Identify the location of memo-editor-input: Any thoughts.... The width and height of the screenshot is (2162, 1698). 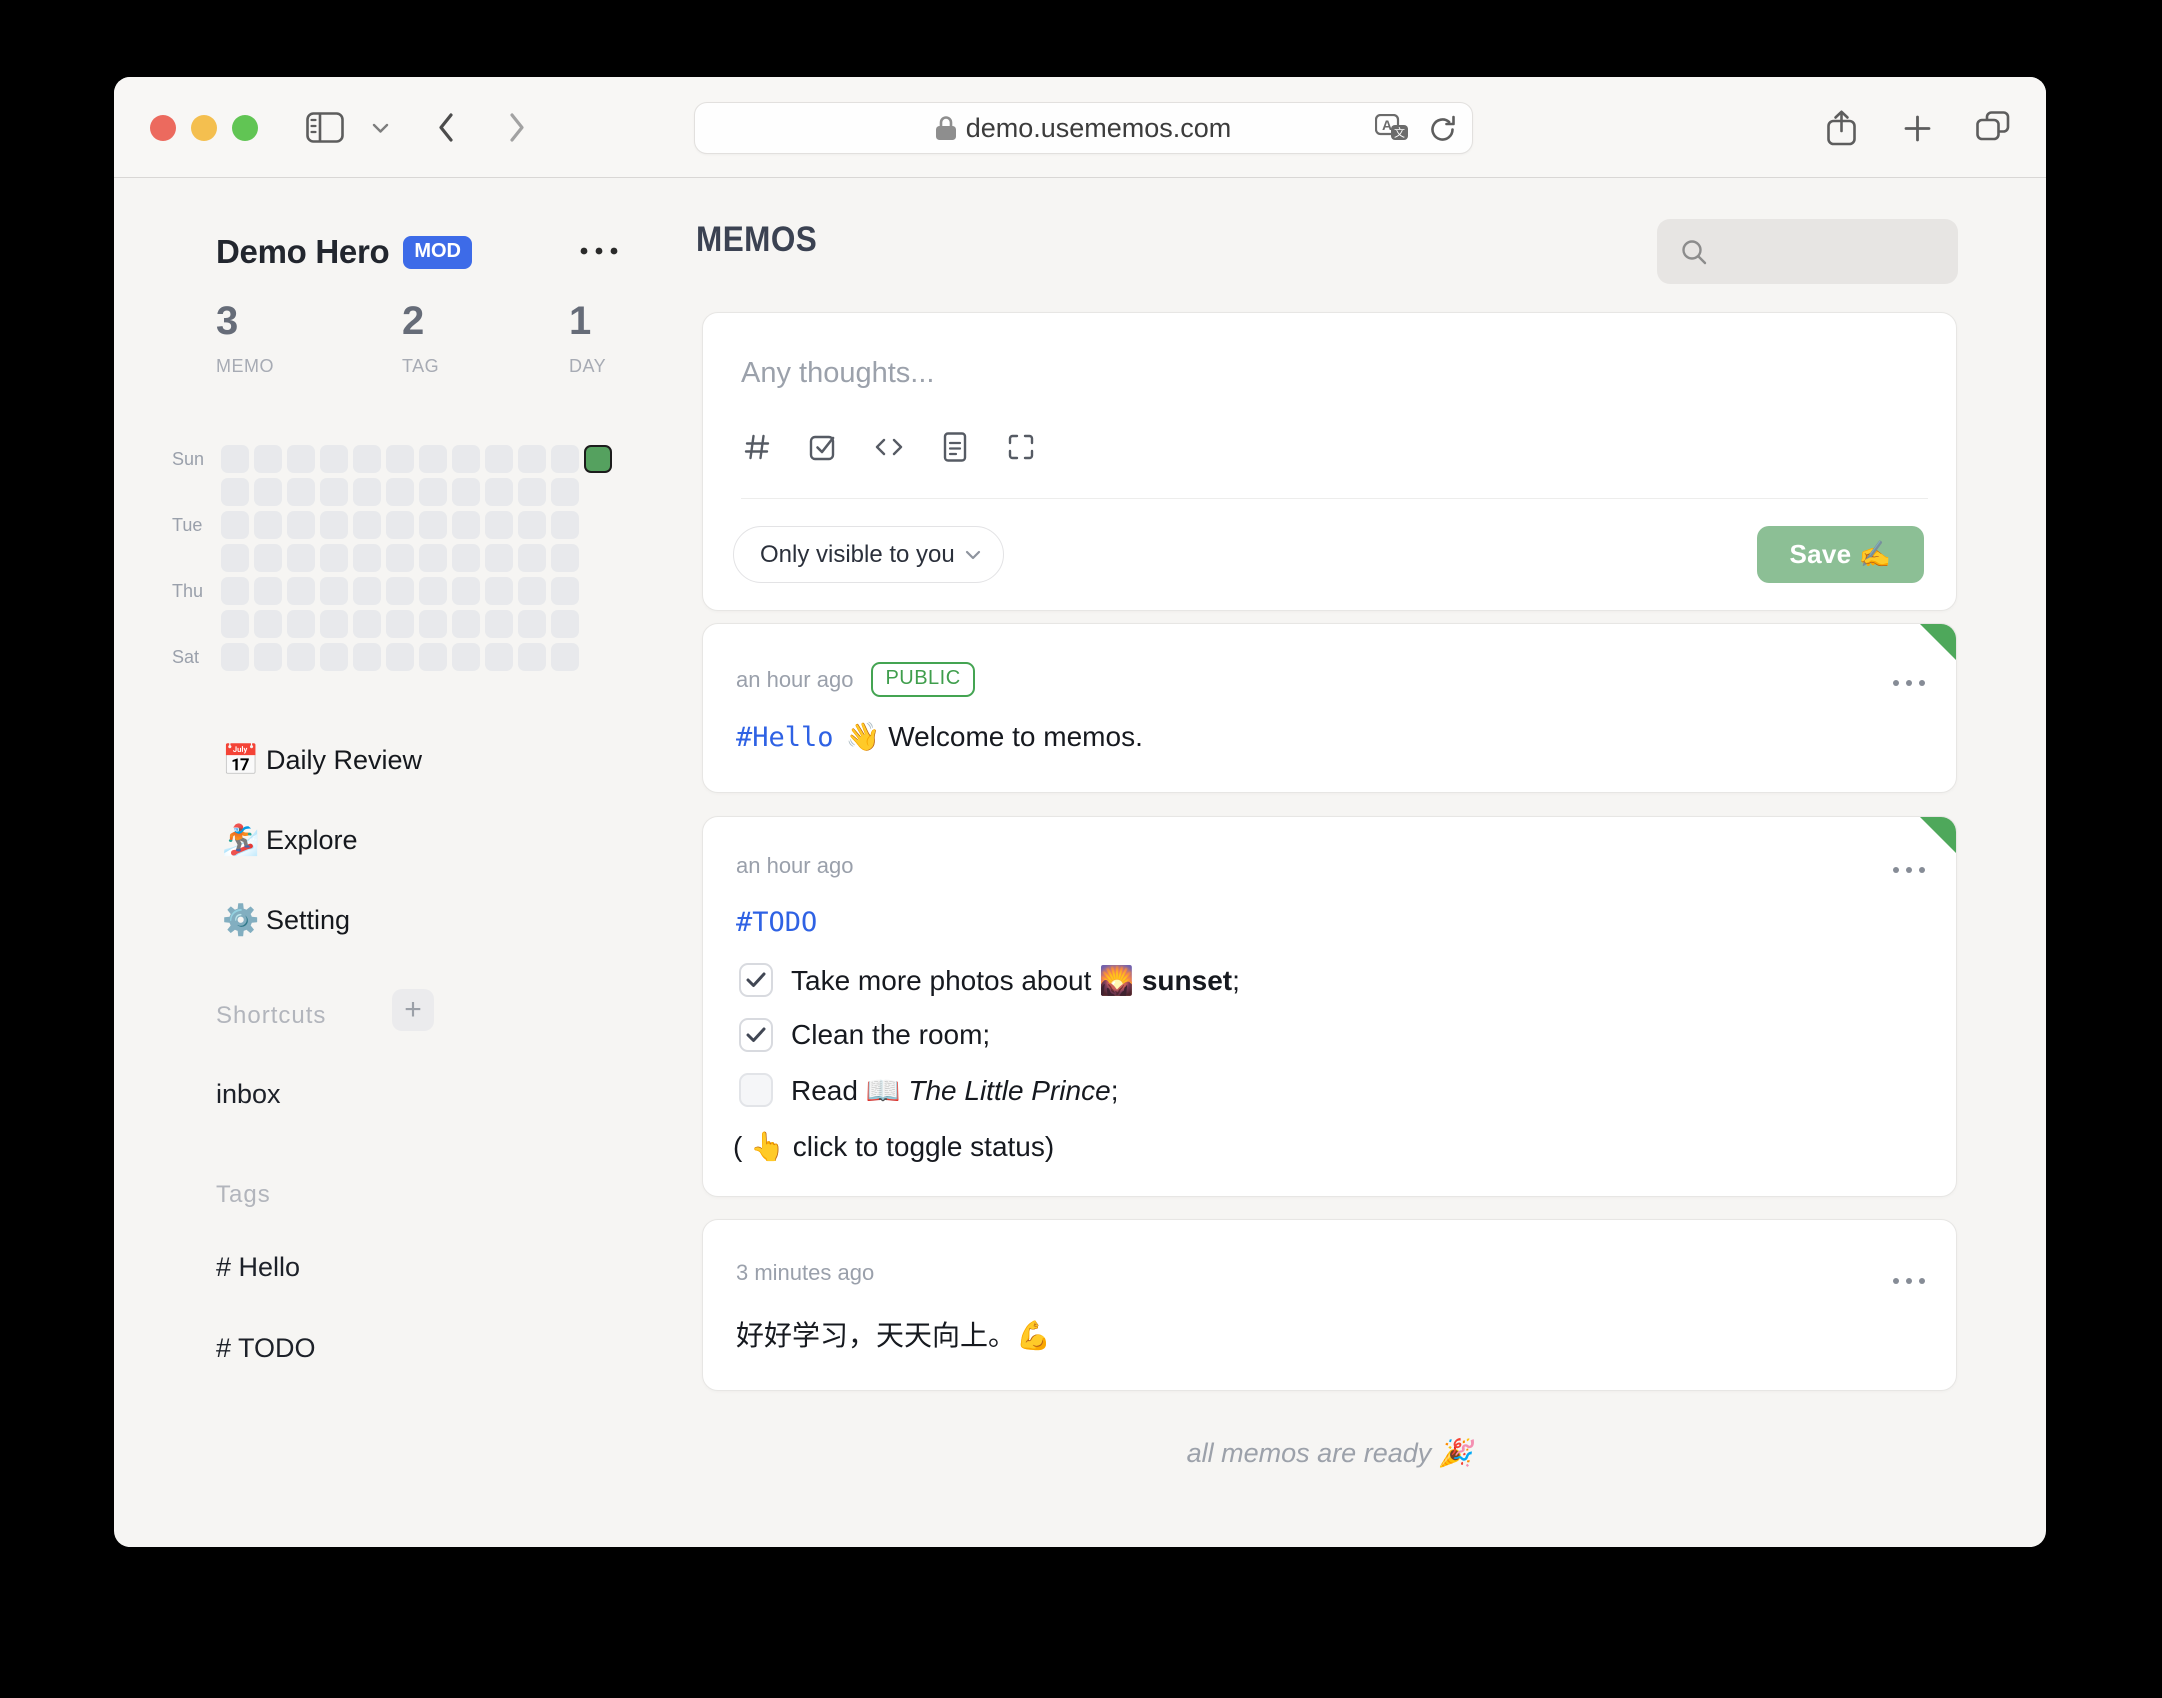
(837, 373).